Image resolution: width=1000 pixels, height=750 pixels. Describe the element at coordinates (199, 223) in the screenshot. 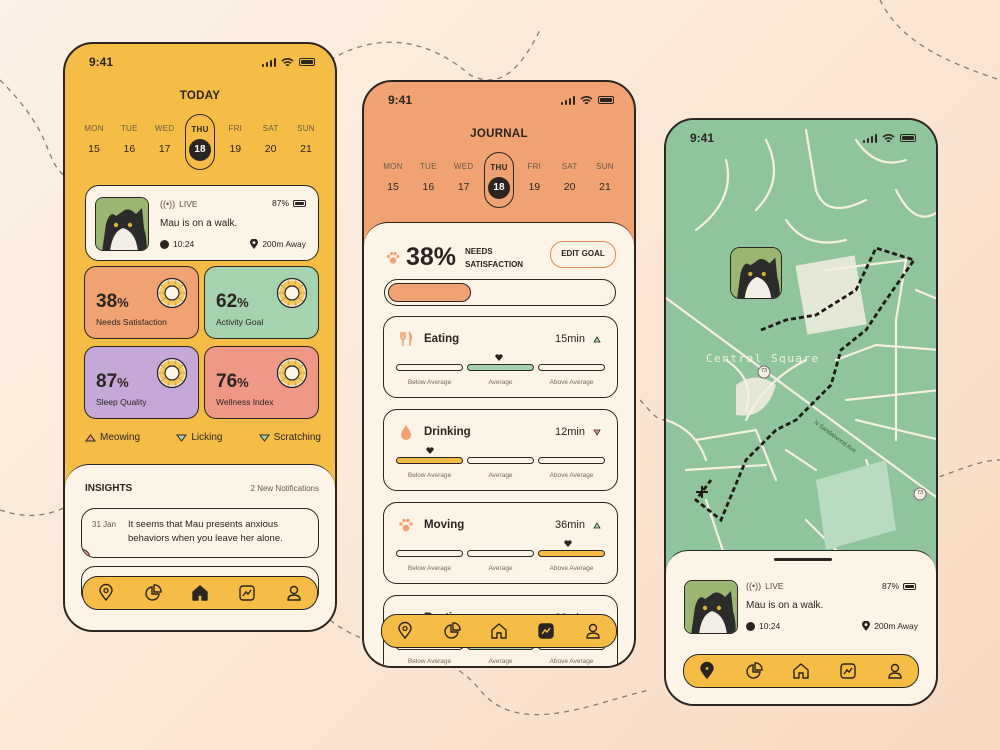

I see `walk-status: Mau is on a walk.` at that location.